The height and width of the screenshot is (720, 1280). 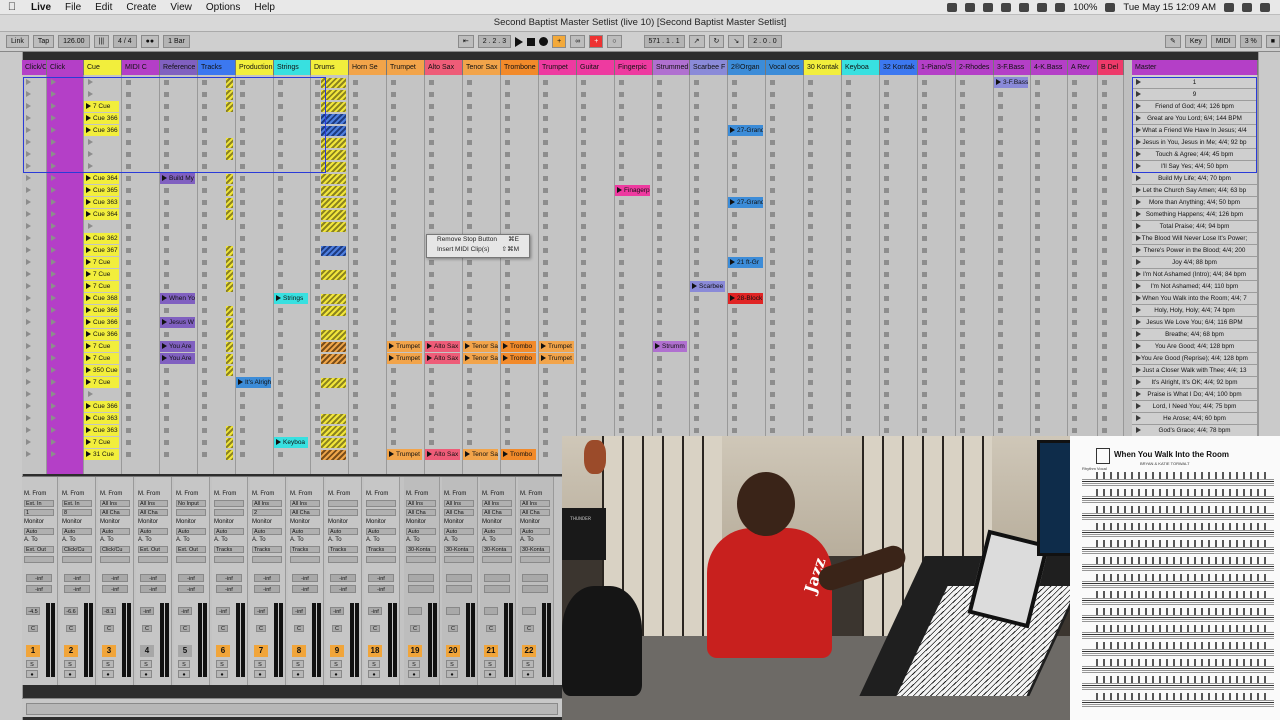 I want to click on solo-button: S, so click(x=452, y=664).